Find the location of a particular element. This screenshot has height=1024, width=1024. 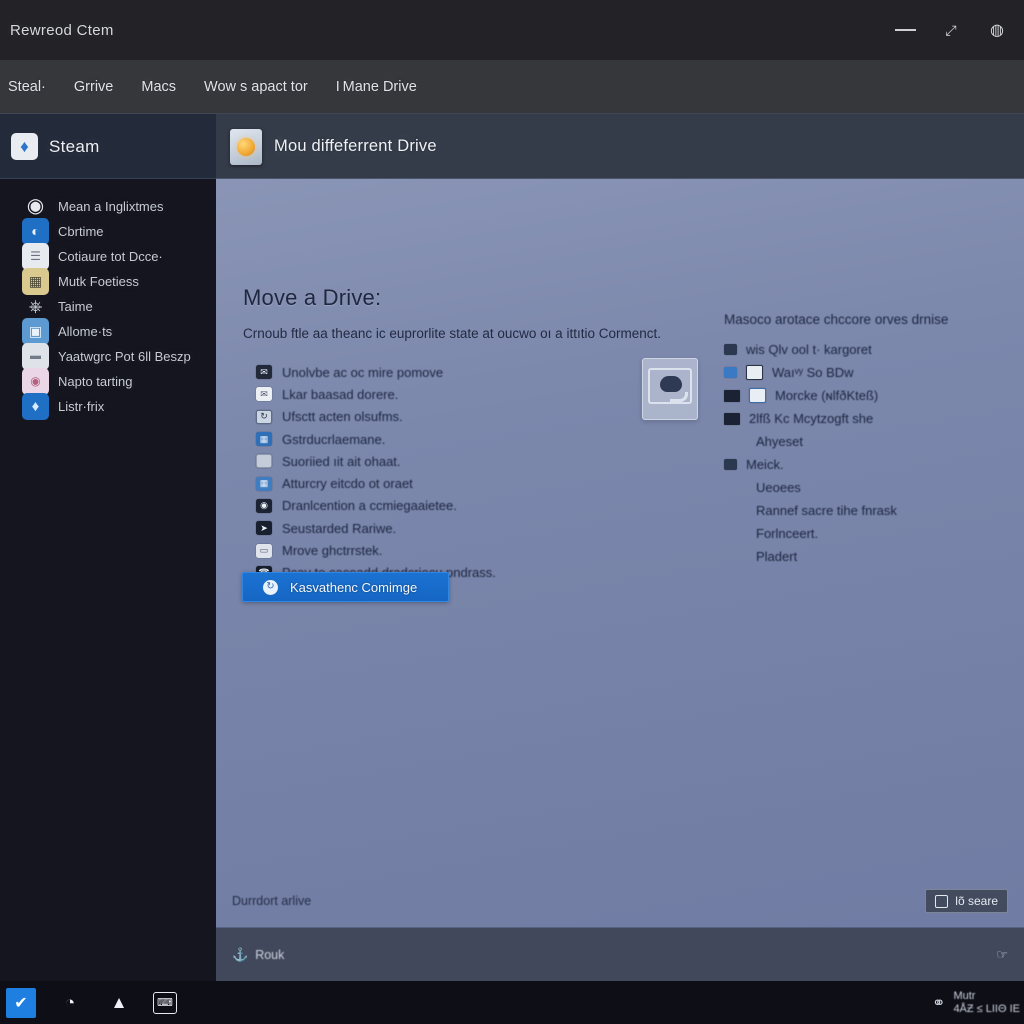

title-bar: Rewreod Ctem ⤢ ◍ is located at coordinates (512, 30).